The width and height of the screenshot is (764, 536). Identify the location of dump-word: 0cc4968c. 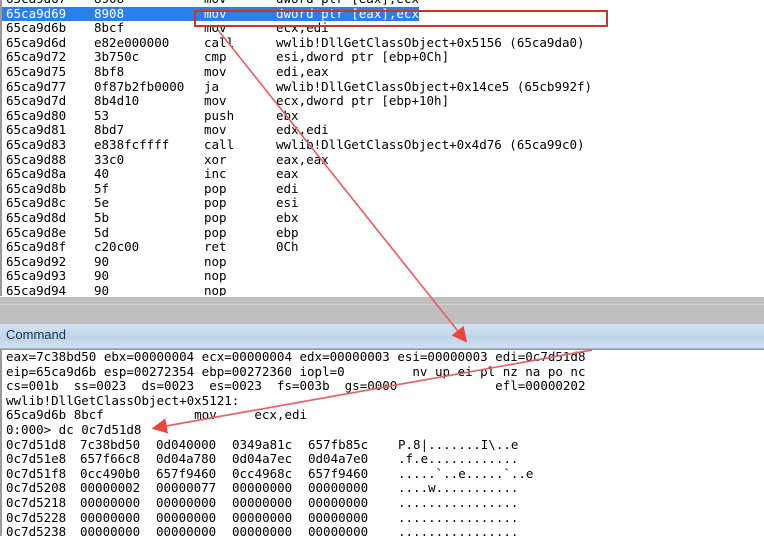
(262, 473).